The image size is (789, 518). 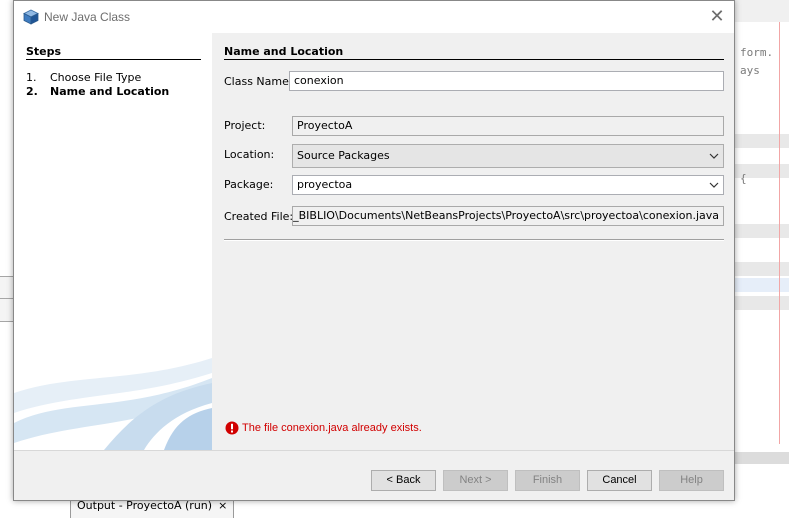 I want to click on class-name-label: Class Name:, so click(x=258, y=81).